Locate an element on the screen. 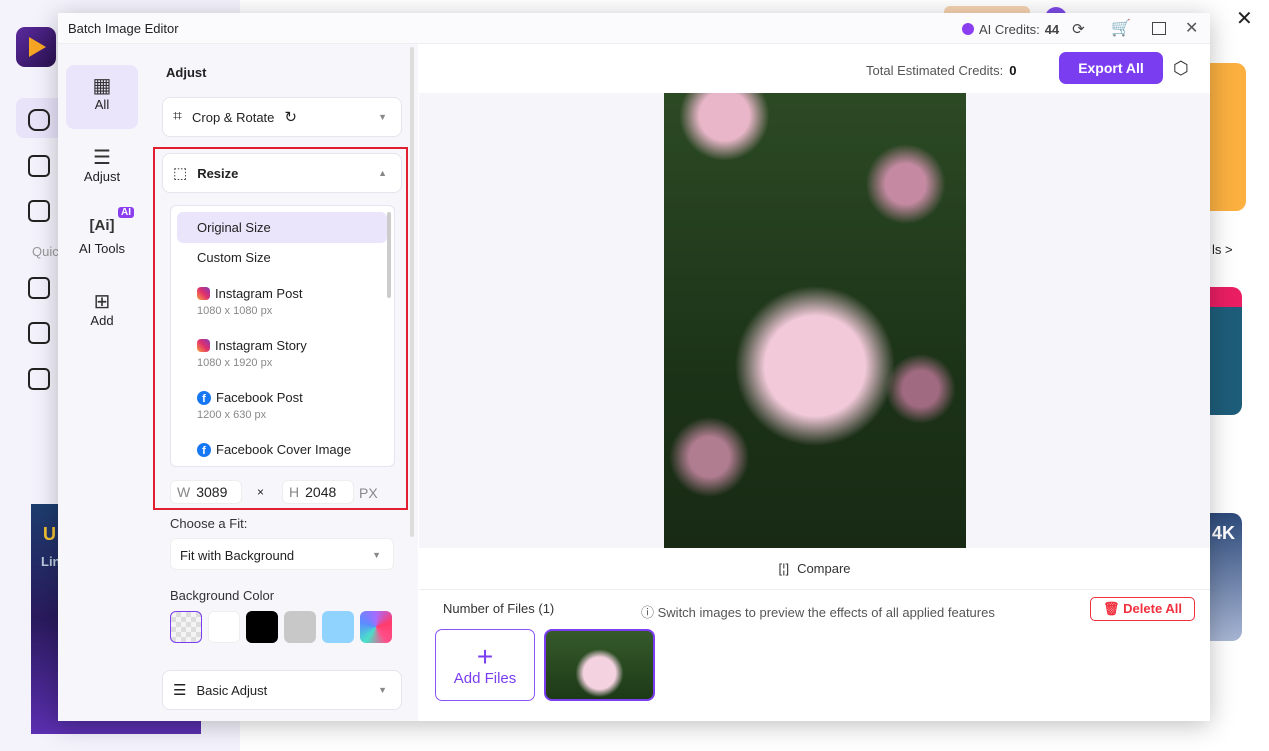  reset-icon: ↻ is located at coordinates (290, 117).